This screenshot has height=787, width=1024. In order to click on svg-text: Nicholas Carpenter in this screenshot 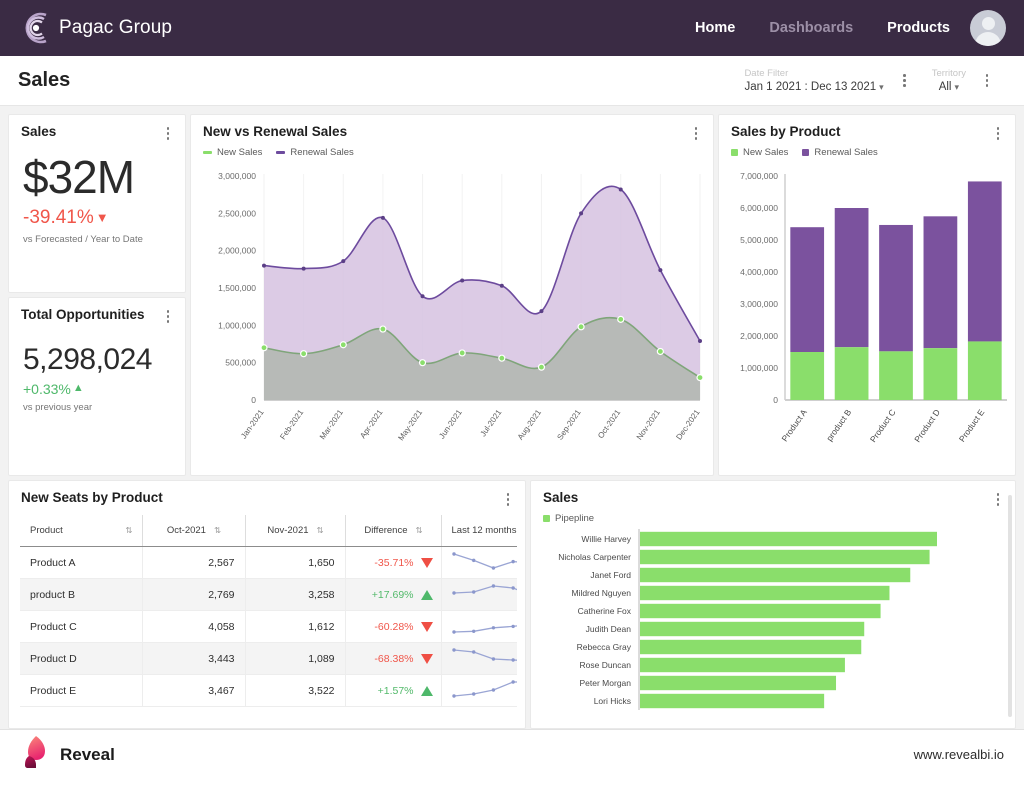, I will do `click(594, 557)`.